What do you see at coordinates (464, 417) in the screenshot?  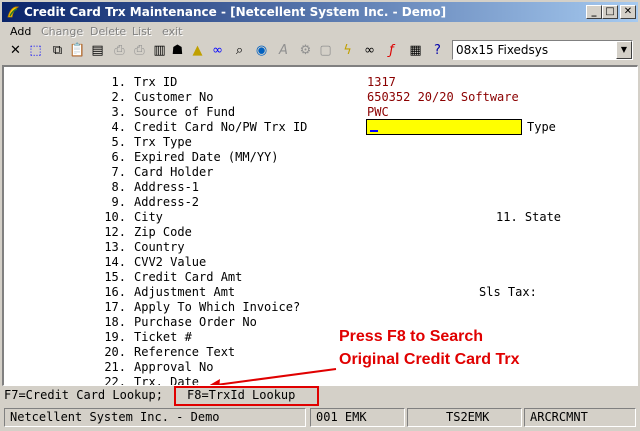 I see `status-terminal: TS2EMK` at bounding box center [464, 417].